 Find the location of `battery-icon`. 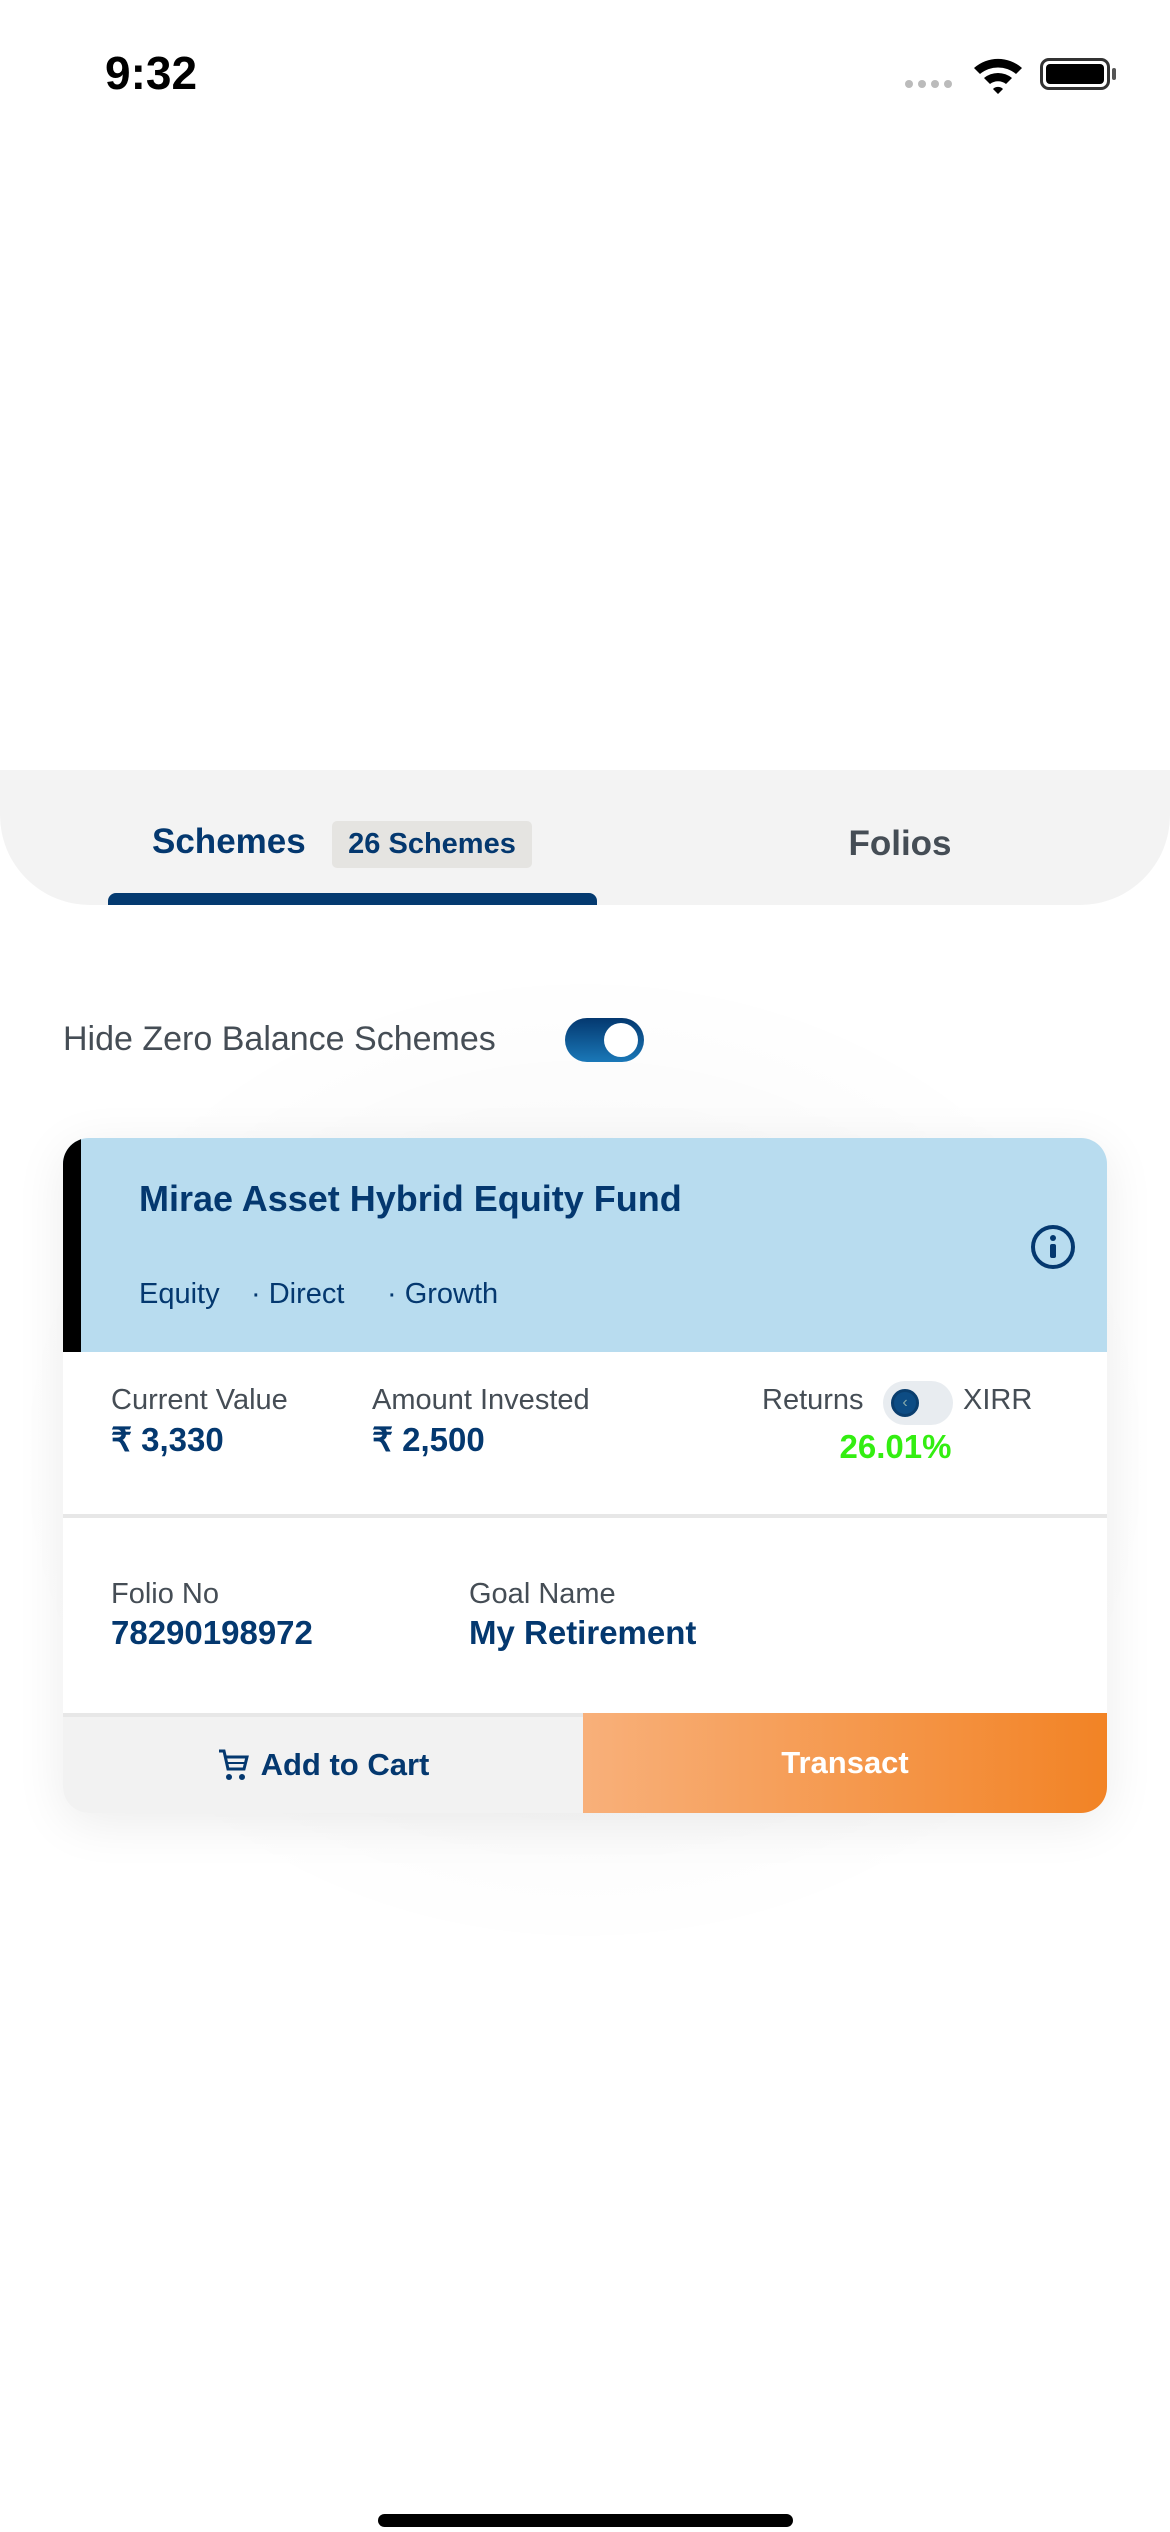

battery-icon is located at coordinates (1075, 74).